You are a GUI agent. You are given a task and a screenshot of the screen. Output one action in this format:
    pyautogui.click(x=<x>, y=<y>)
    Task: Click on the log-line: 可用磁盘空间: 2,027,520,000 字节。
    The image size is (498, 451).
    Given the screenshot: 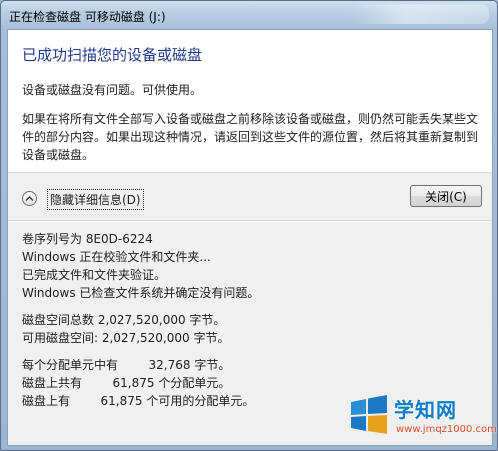 What is the action you would take?
    pyautogui.click(x=126, y=338)
    